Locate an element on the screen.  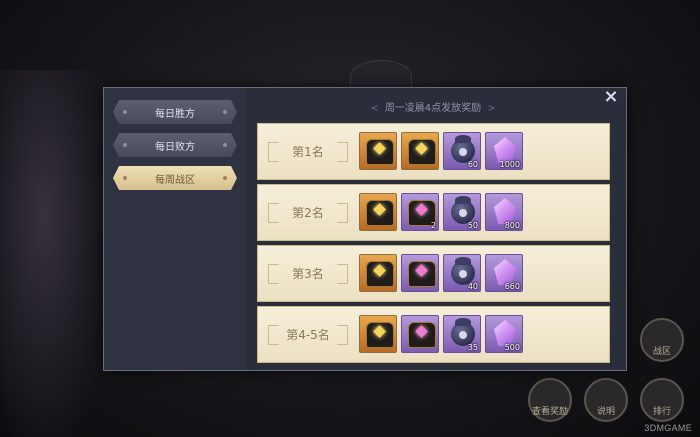
header-arrow-left: < is located at coordinates (374, 108).